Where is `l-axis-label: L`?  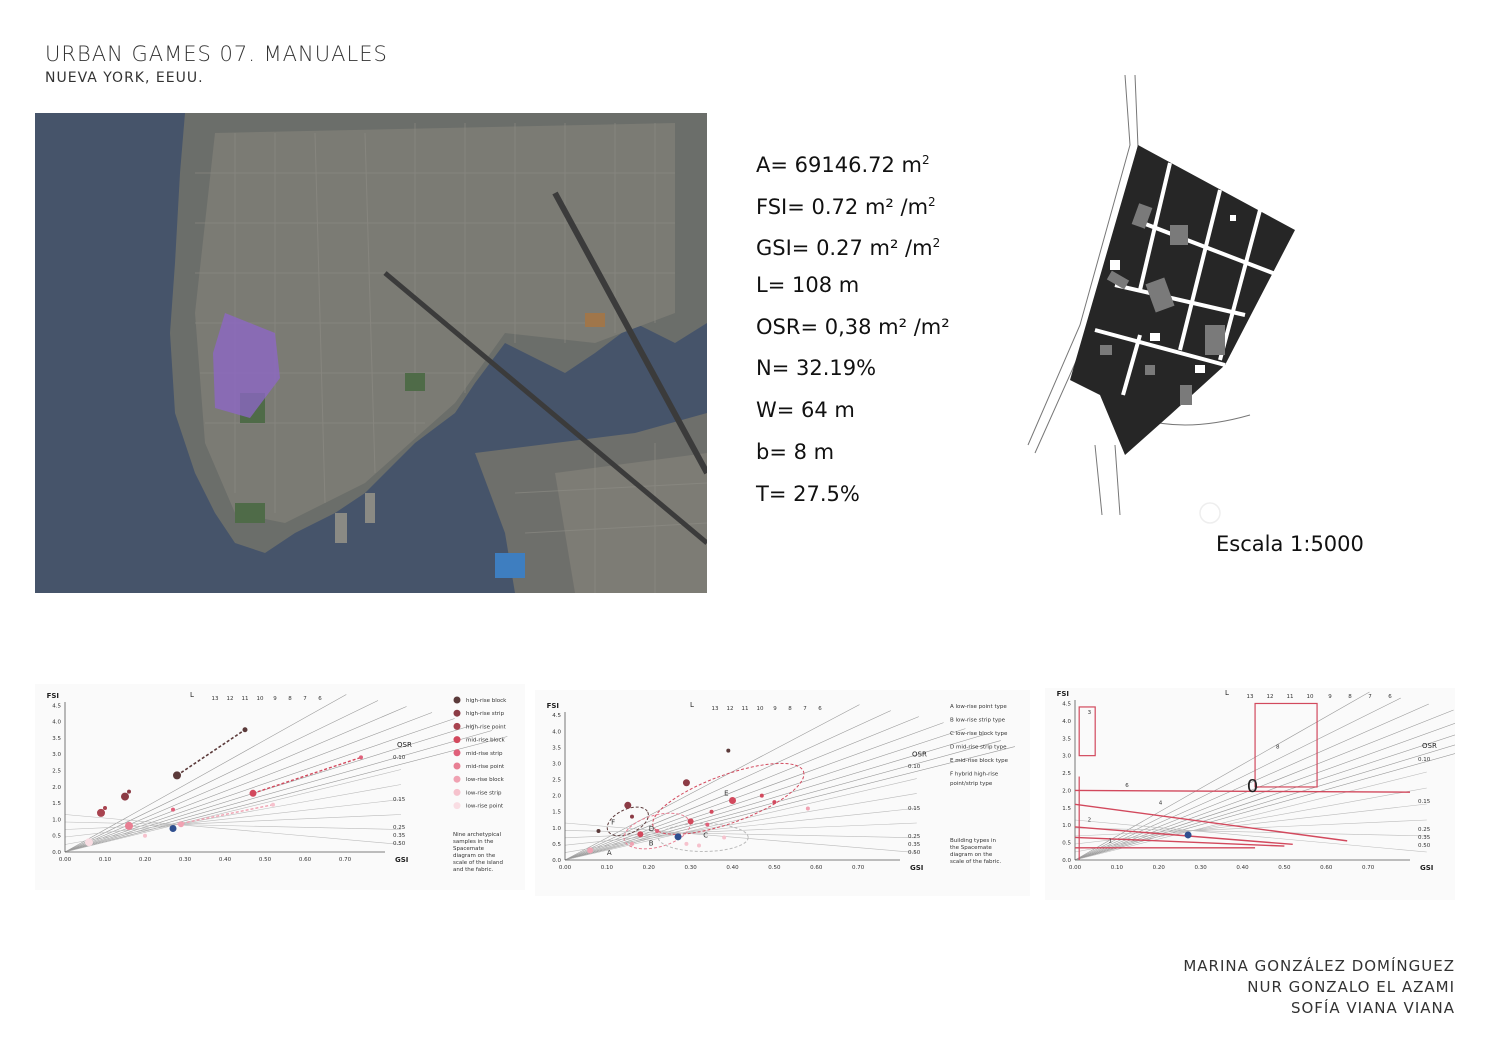 l-axis-label: L is located at coordinates (192, 695).